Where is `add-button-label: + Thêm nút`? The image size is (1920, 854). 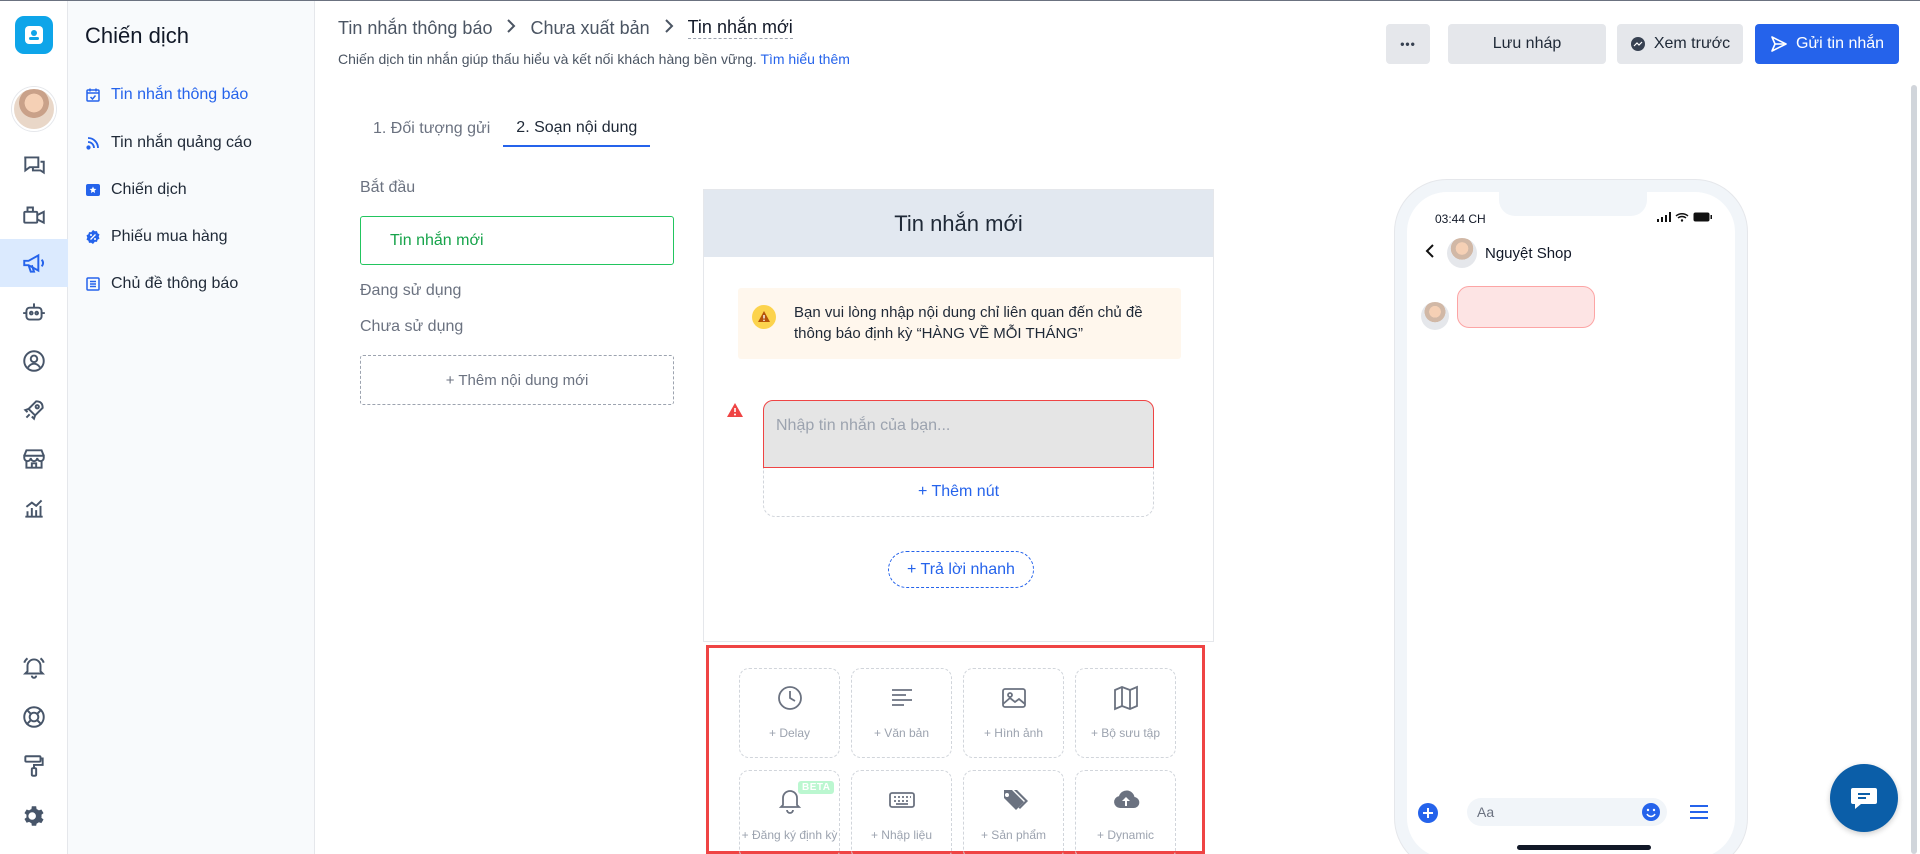 add-button-label: + Thêm nút is located at coordinates (958, 491).